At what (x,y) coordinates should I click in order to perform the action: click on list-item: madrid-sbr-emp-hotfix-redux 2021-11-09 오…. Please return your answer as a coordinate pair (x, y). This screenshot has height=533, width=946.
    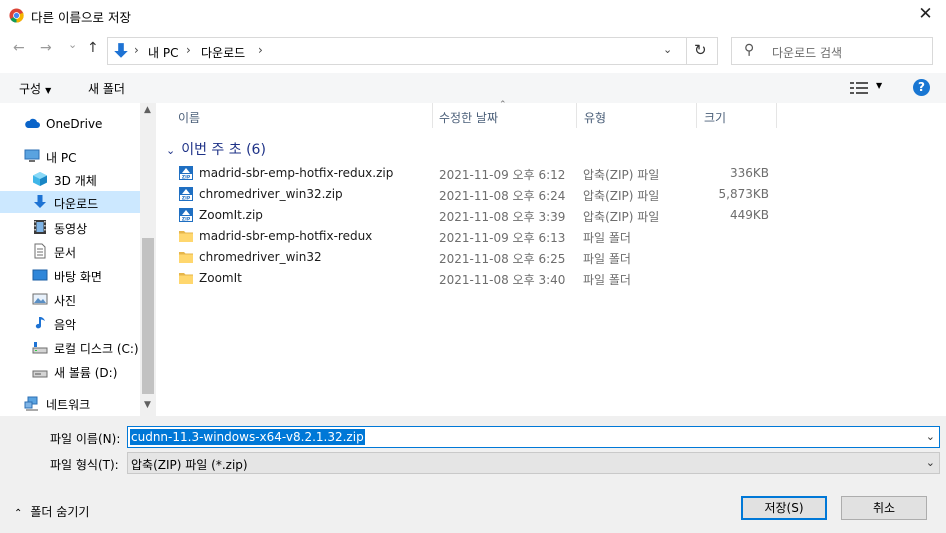
    Looking at the image, I should click on (486, 236).